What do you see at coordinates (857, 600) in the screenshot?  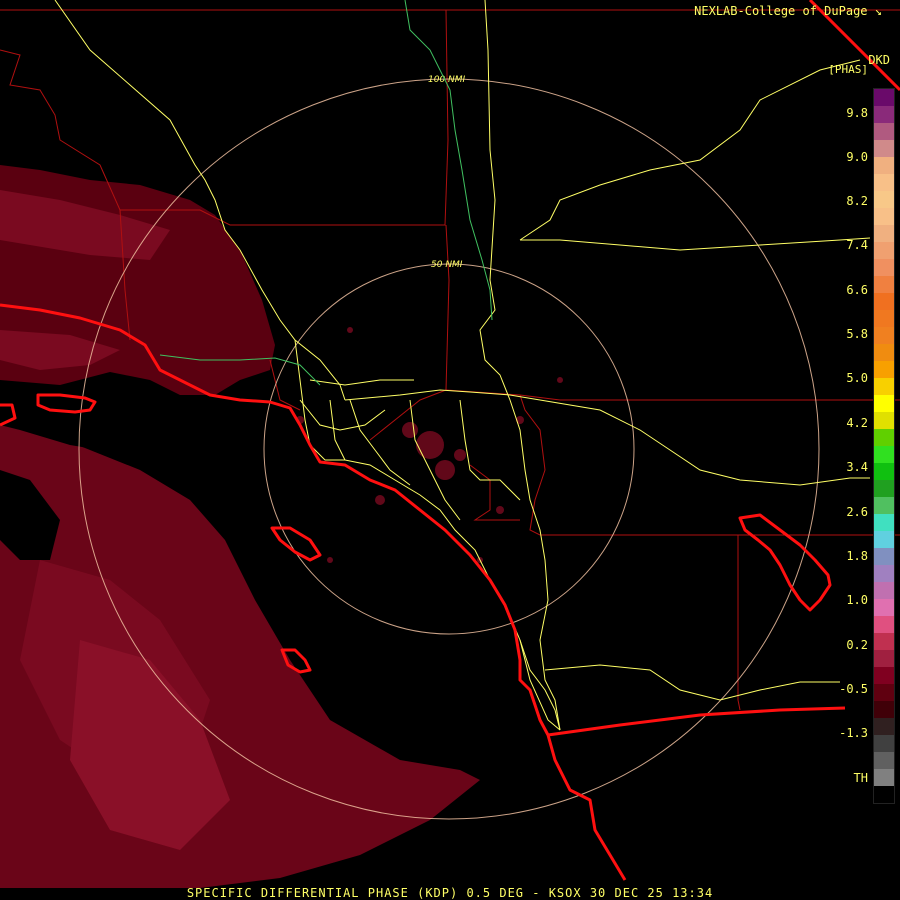 I see `cb-label-1-0: 1.0` at bounding box center [857, 600].